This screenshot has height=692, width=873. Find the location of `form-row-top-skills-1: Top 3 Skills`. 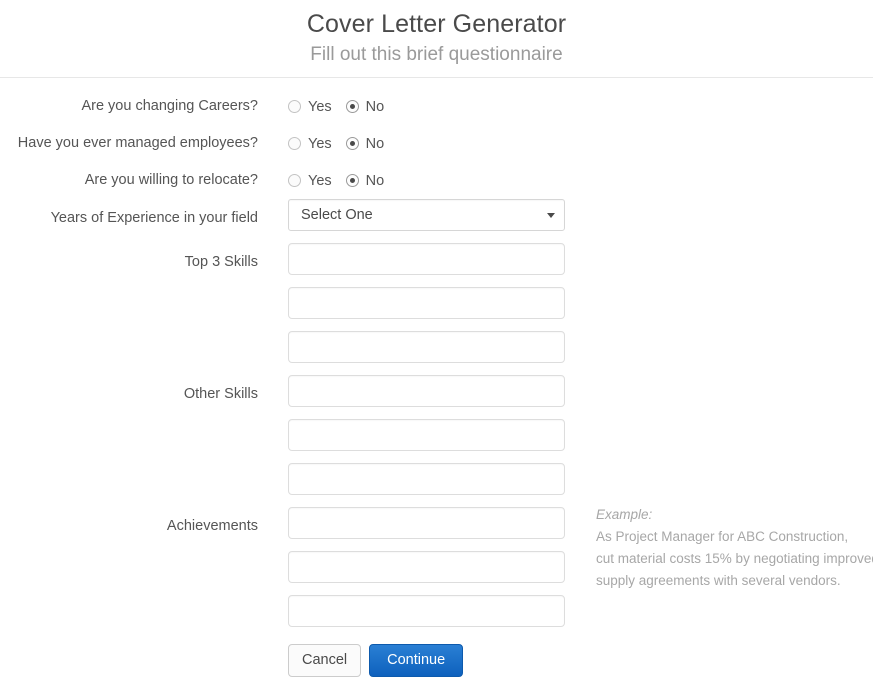

form-row-top-skills-1: Top 3 Skills is located at coordinates (436, 265).